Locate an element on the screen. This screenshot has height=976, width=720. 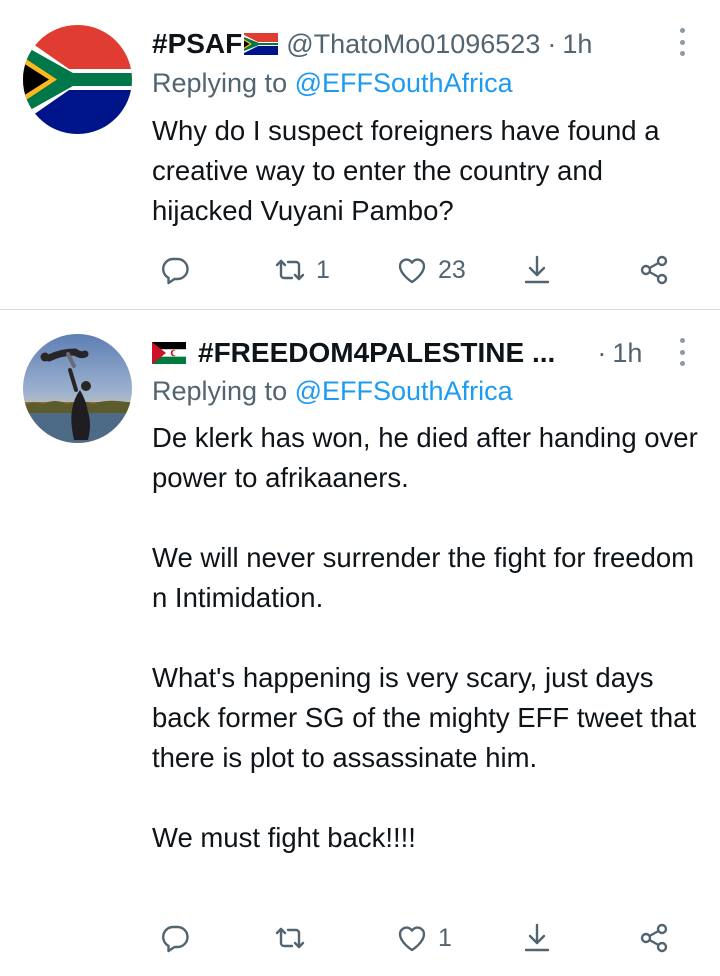
avatar-south-africa-flag is located at coordinates (77, 79).